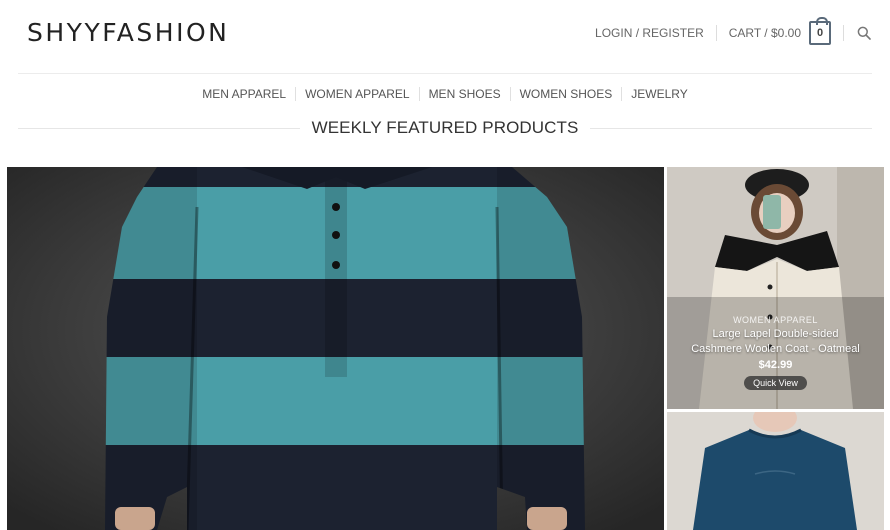 The image size is (890, 530). I want to click on nav-item-men-apparel: MEN APPAREL, so click(244, 94).